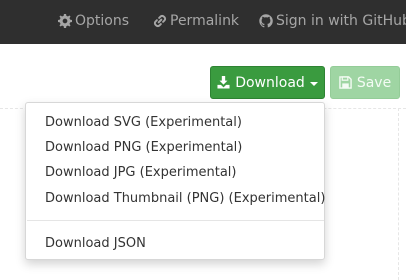  I want to click on nav-github-signin-link: Sign in with GitHub, so click(332, 21).